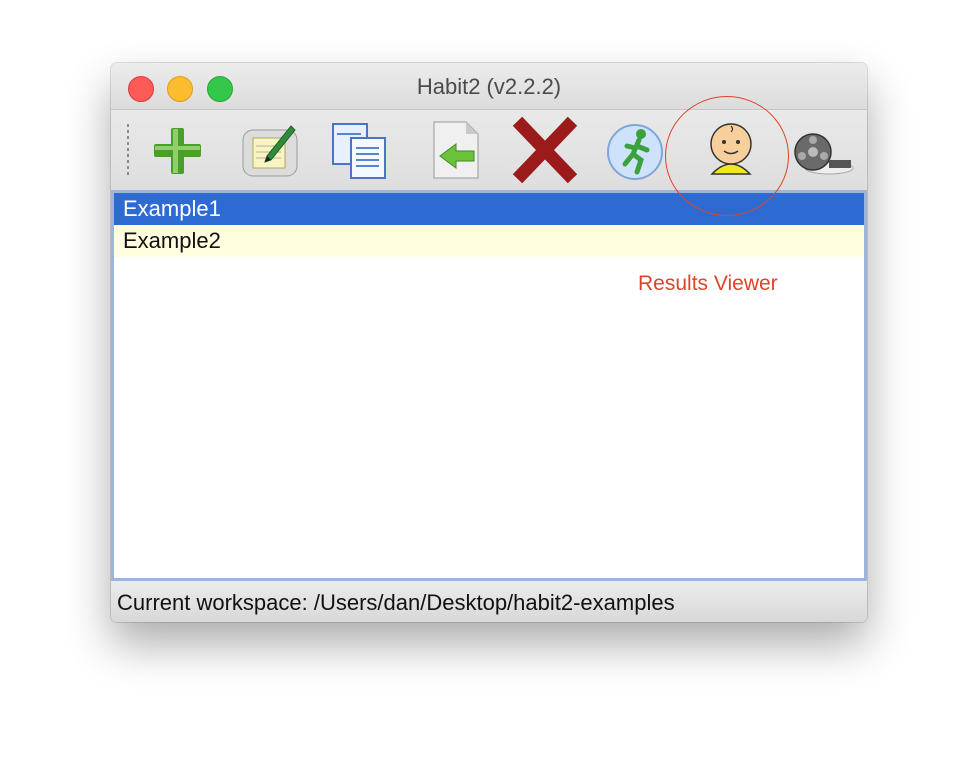 The image size is (978, 782). I want to click on film-reel-icon, so click(824, 154).